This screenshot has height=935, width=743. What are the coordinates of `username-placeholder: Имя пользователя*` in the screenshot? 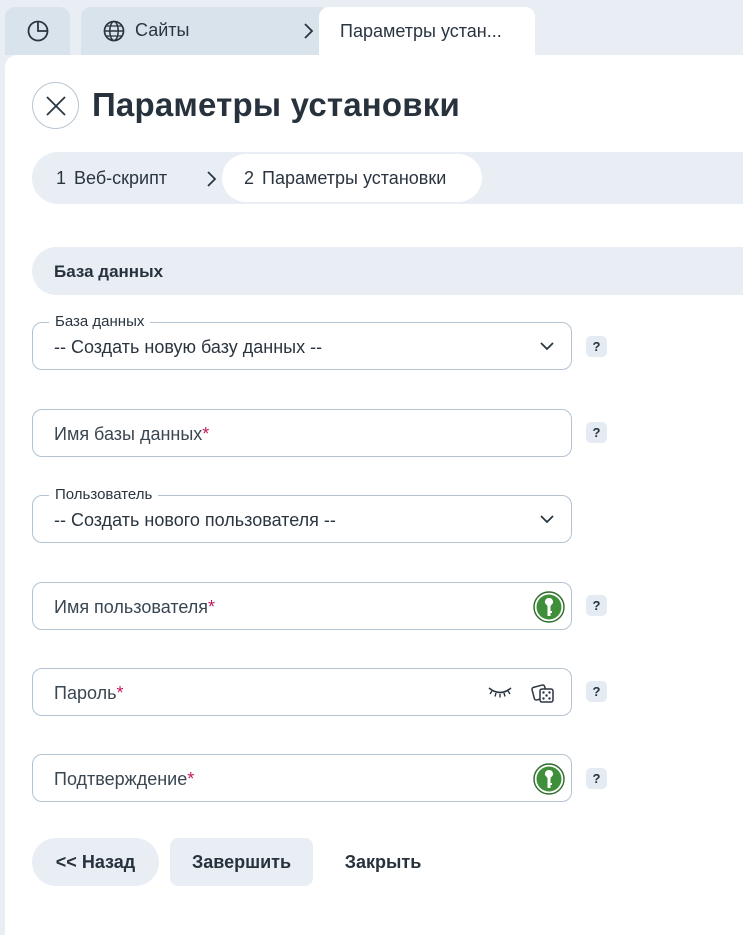 It's located at (134, 607).